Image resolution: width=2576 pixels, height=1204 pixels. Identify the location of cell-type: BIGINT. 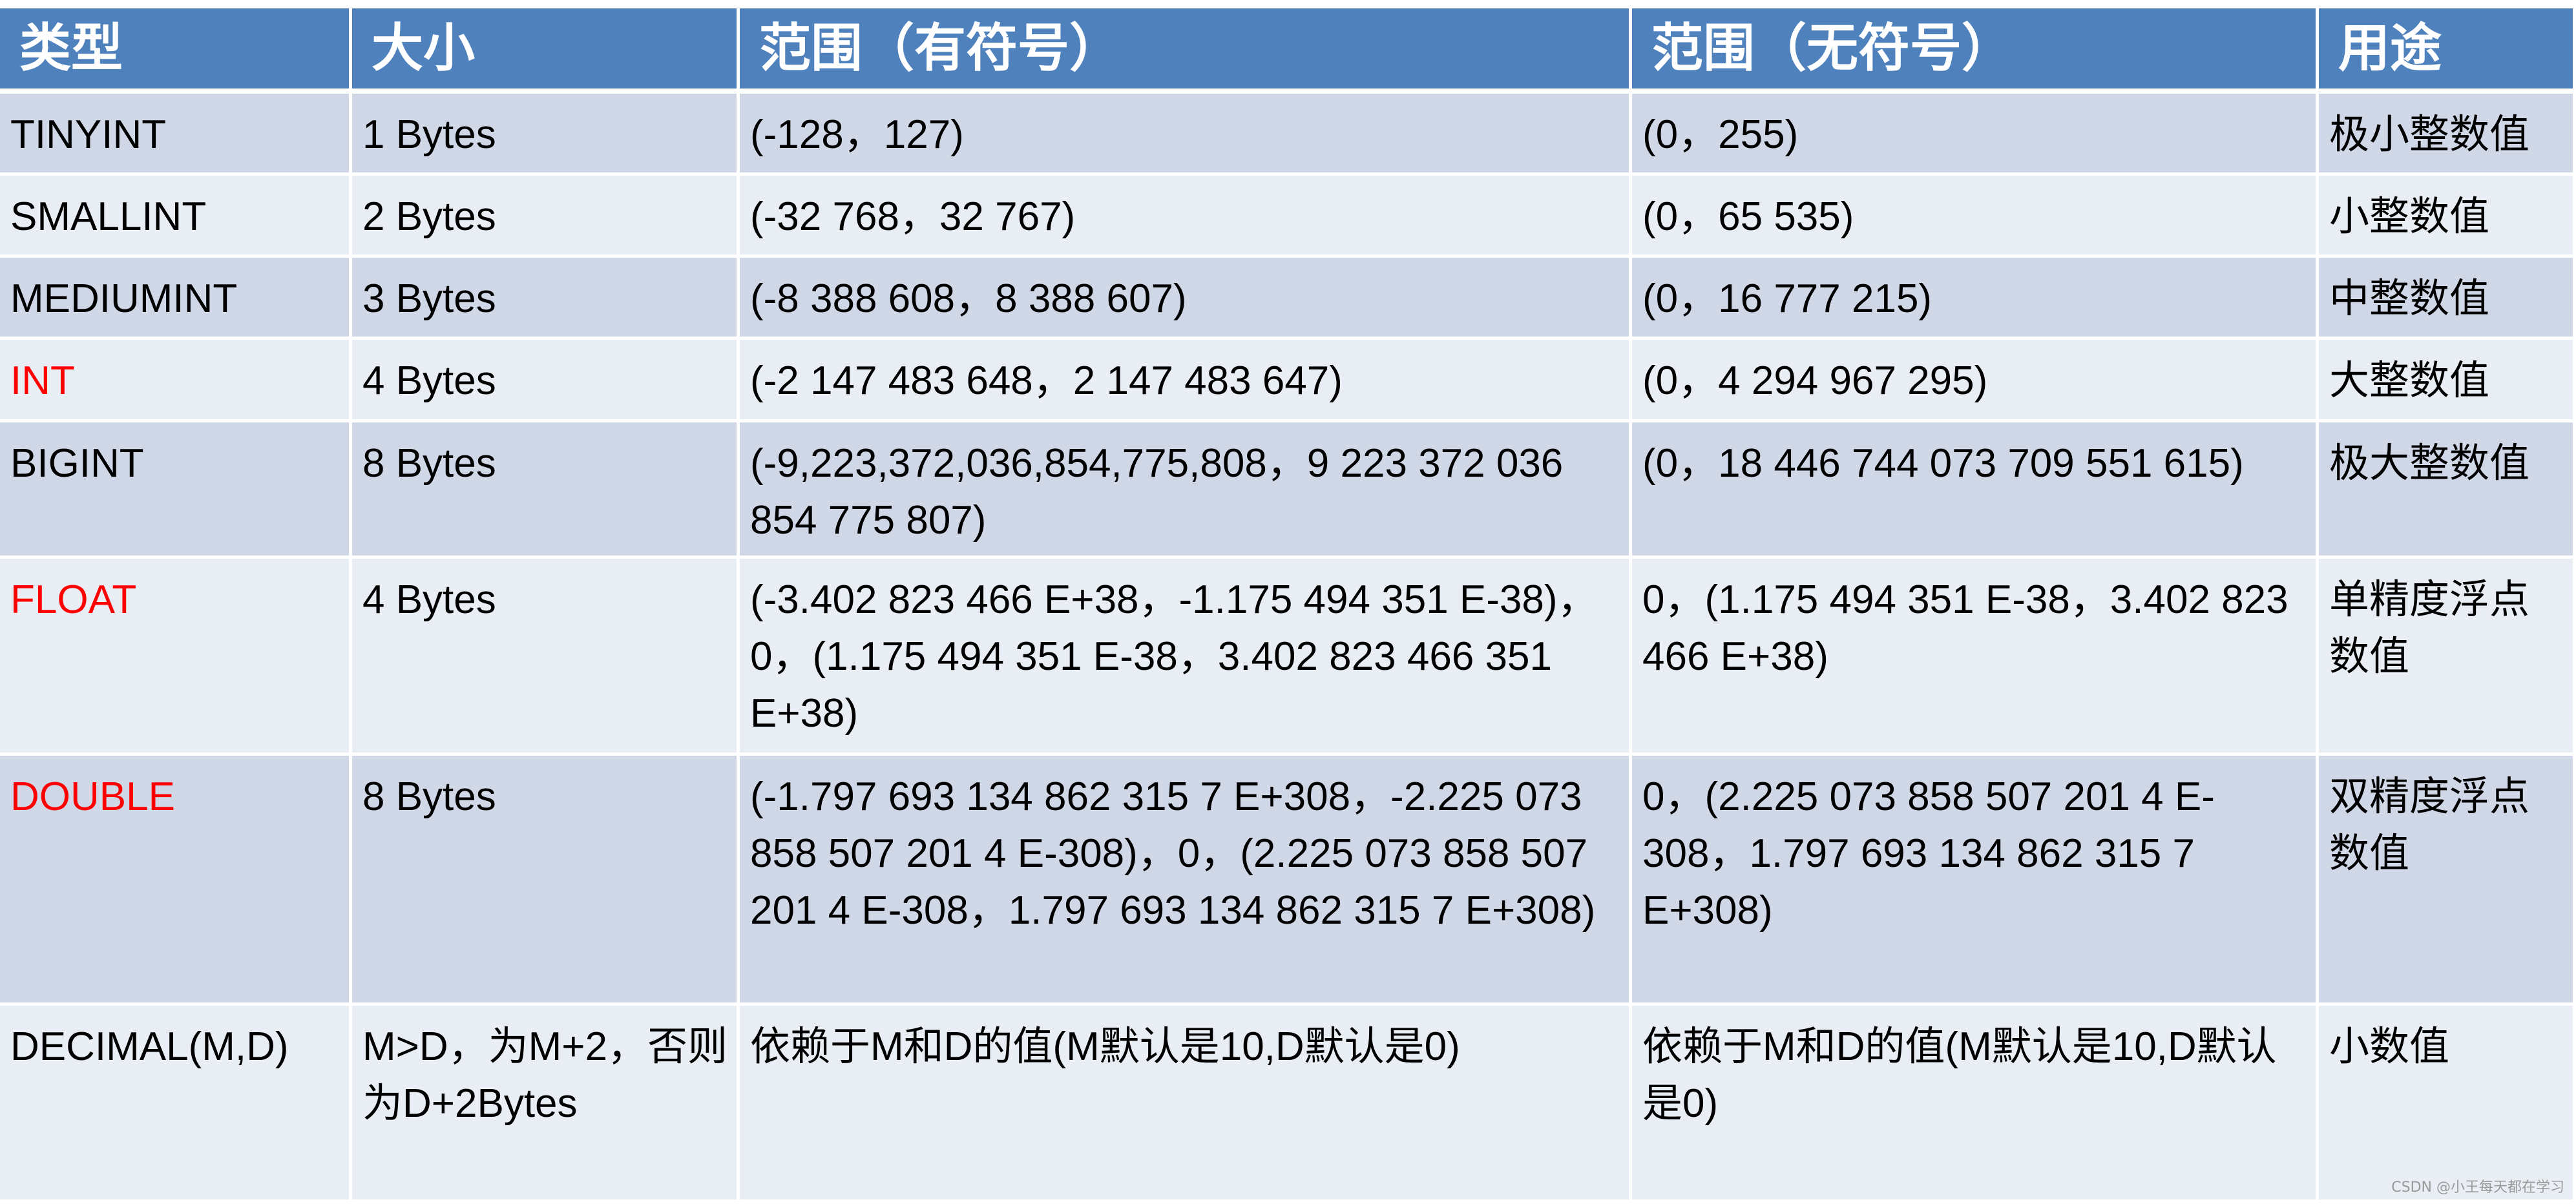
(174, 488).